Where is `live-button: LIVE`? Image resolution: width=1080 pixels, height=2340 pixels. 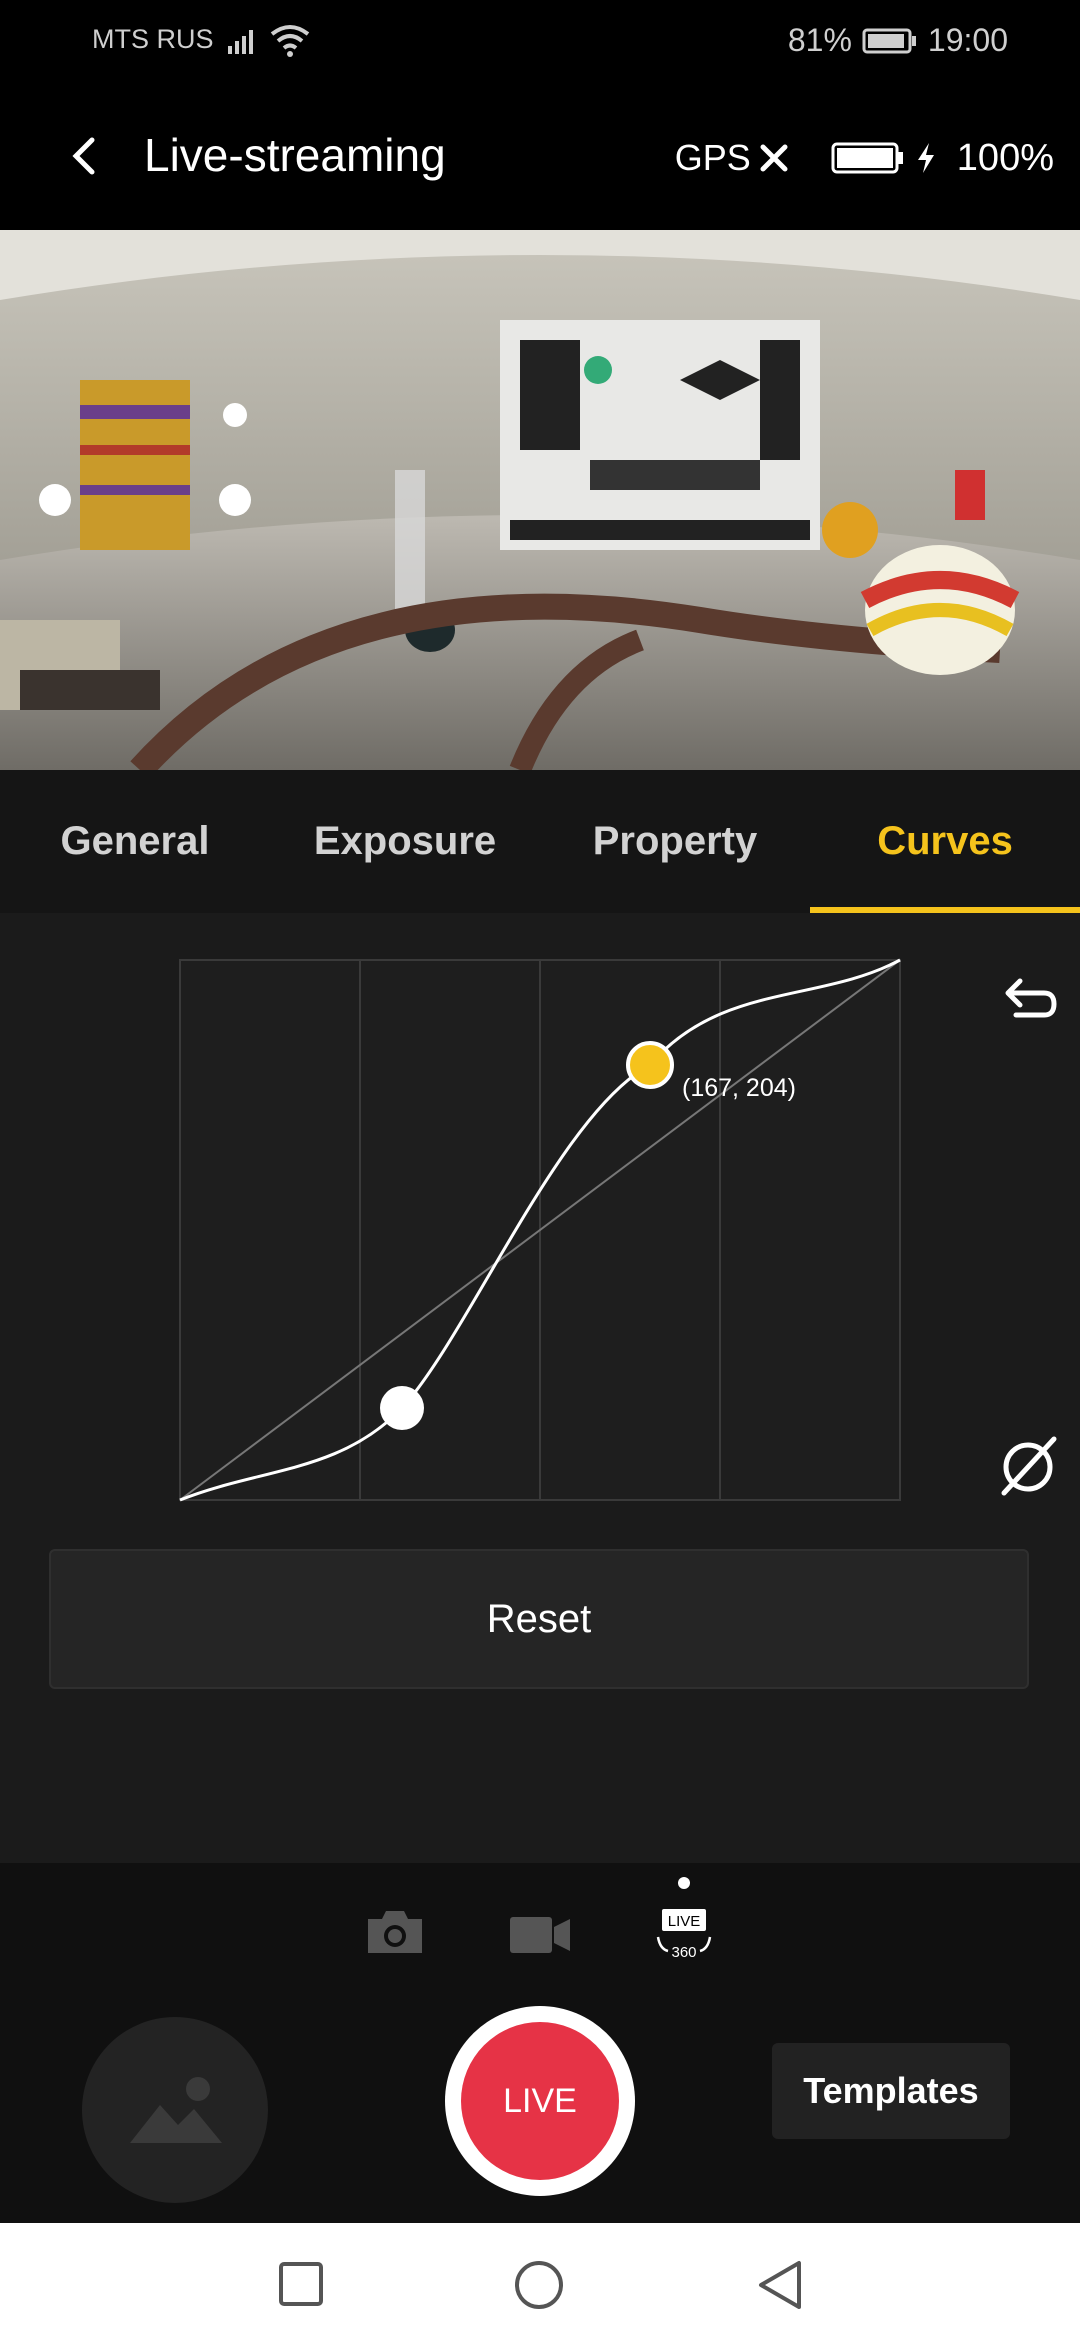 live-button: LIVE is located at coordinates (540, 2101).